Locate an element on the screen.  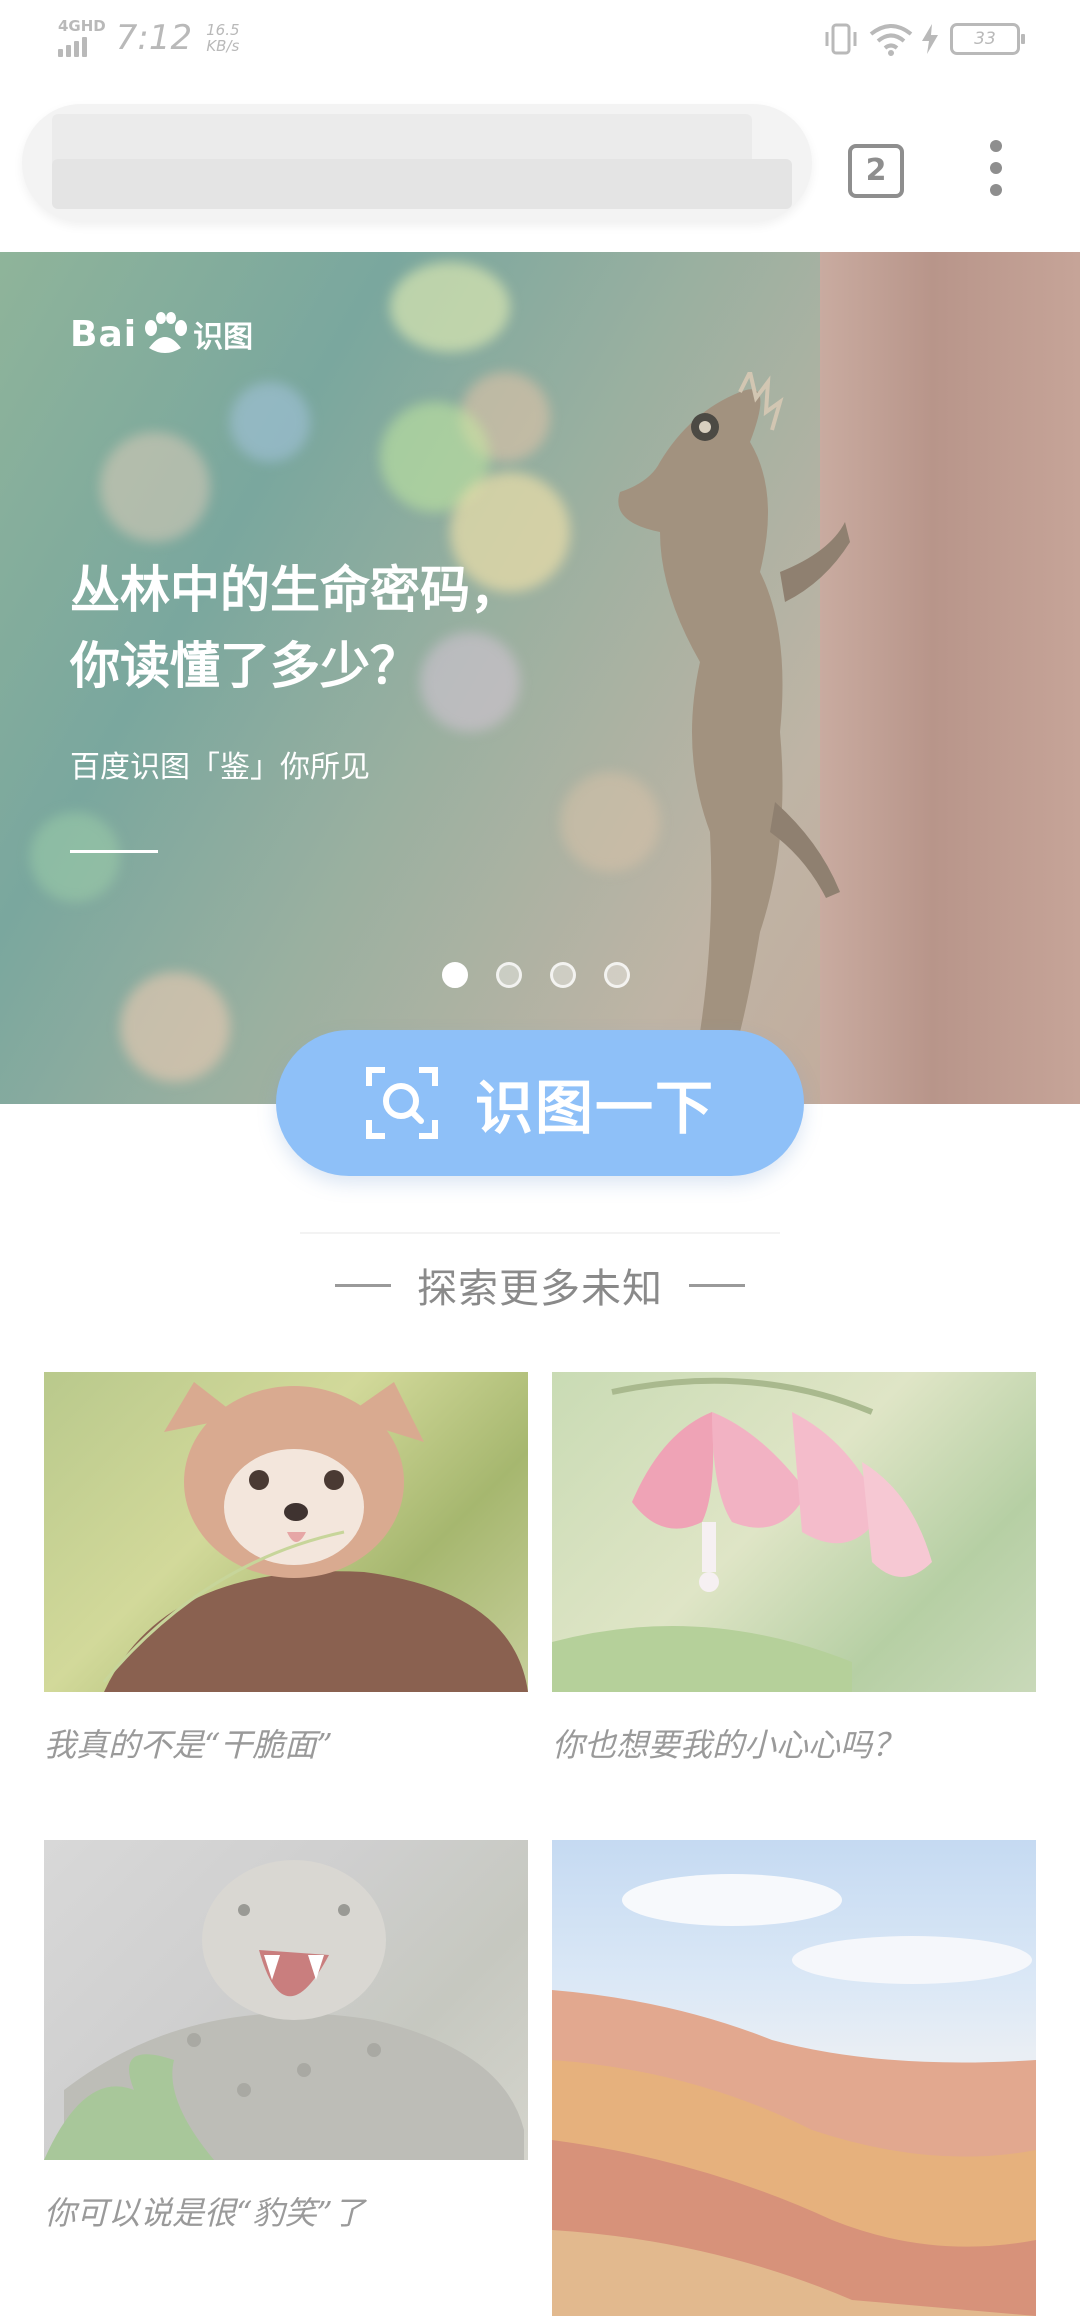
snow-leopard-photo is located at coordinates (286, 2000).